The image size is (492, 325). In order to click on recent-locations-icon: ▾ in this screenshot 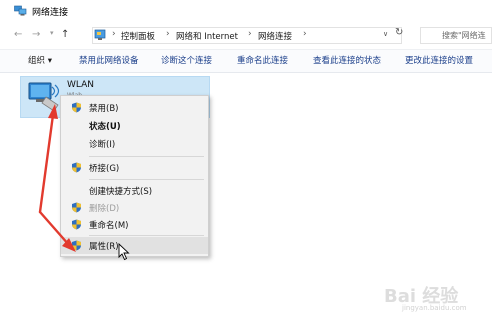, I will do `click(52, 33)`.